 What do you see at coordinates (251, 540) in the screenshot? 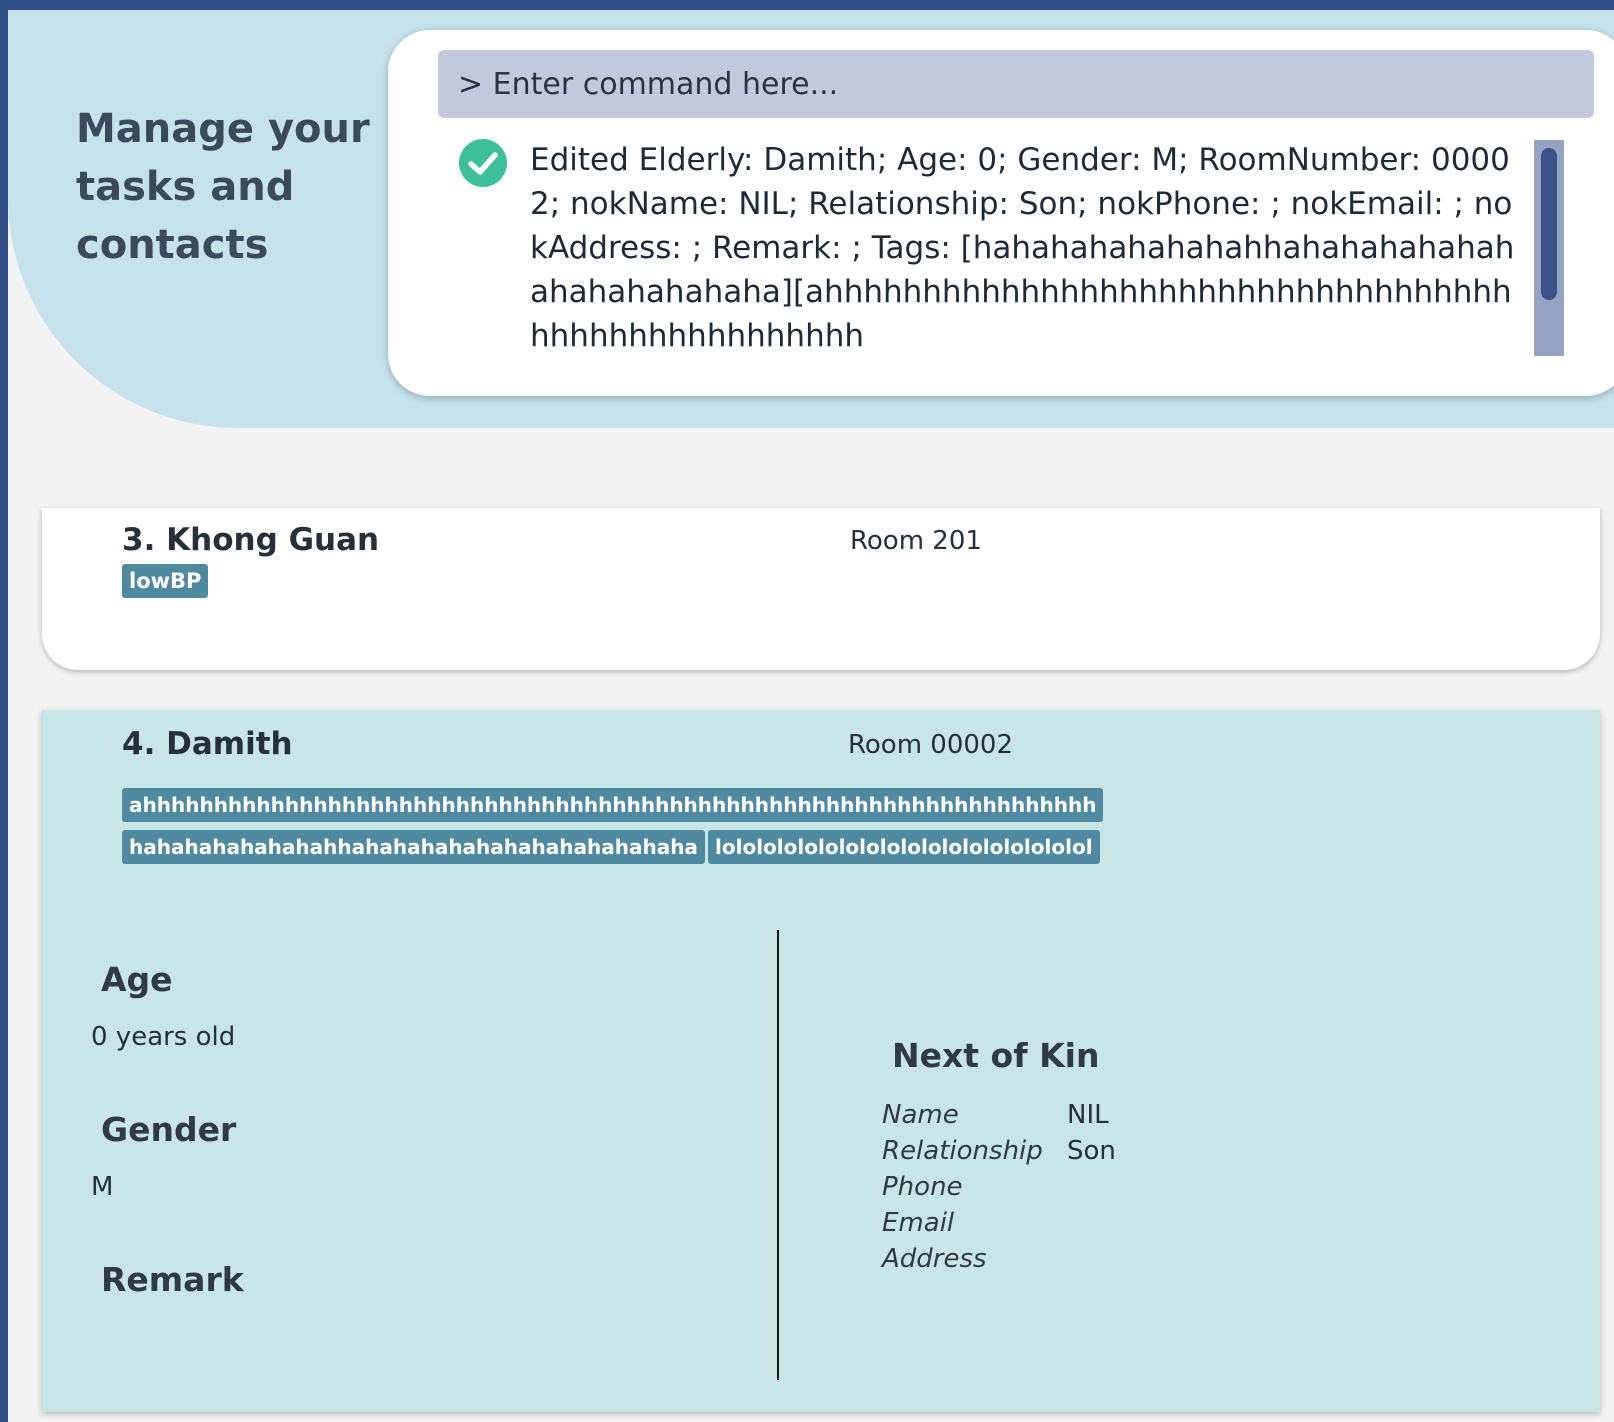
I see `elderly-name: 3. Khong Guan` at bounding box center [251, 540].